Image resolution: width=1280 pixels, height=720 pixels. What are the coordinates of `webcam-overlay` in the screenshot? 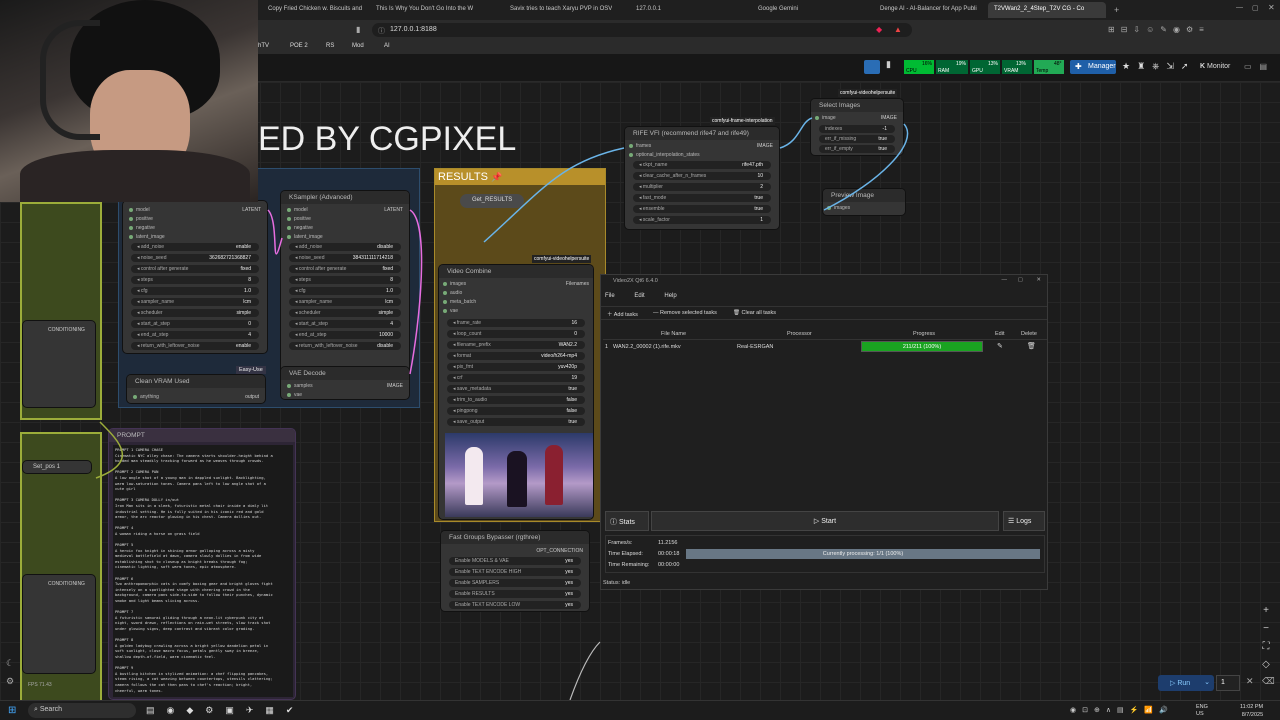 It's located at (129, 101).